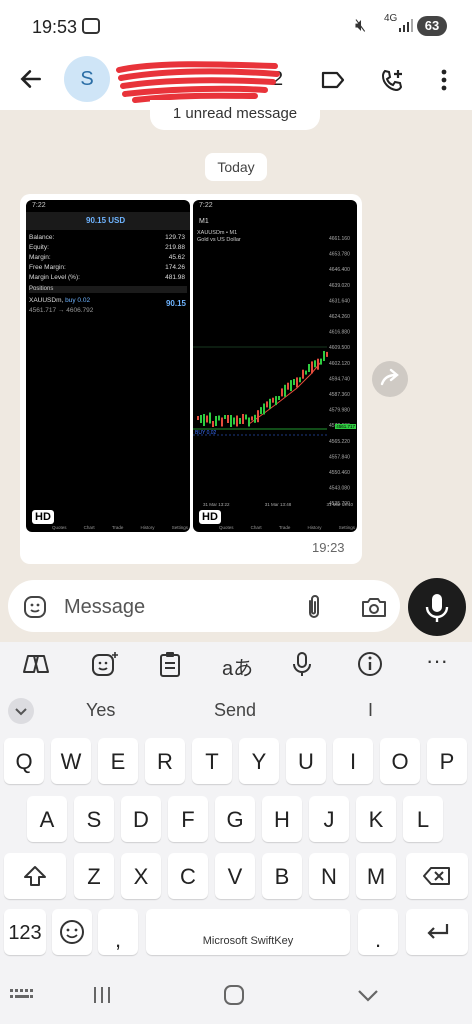 This screenshot has width=472, height=1024. Describe the element at coordinates (368, 995) in the screenshot. I see `nav-back-icon` at that location.